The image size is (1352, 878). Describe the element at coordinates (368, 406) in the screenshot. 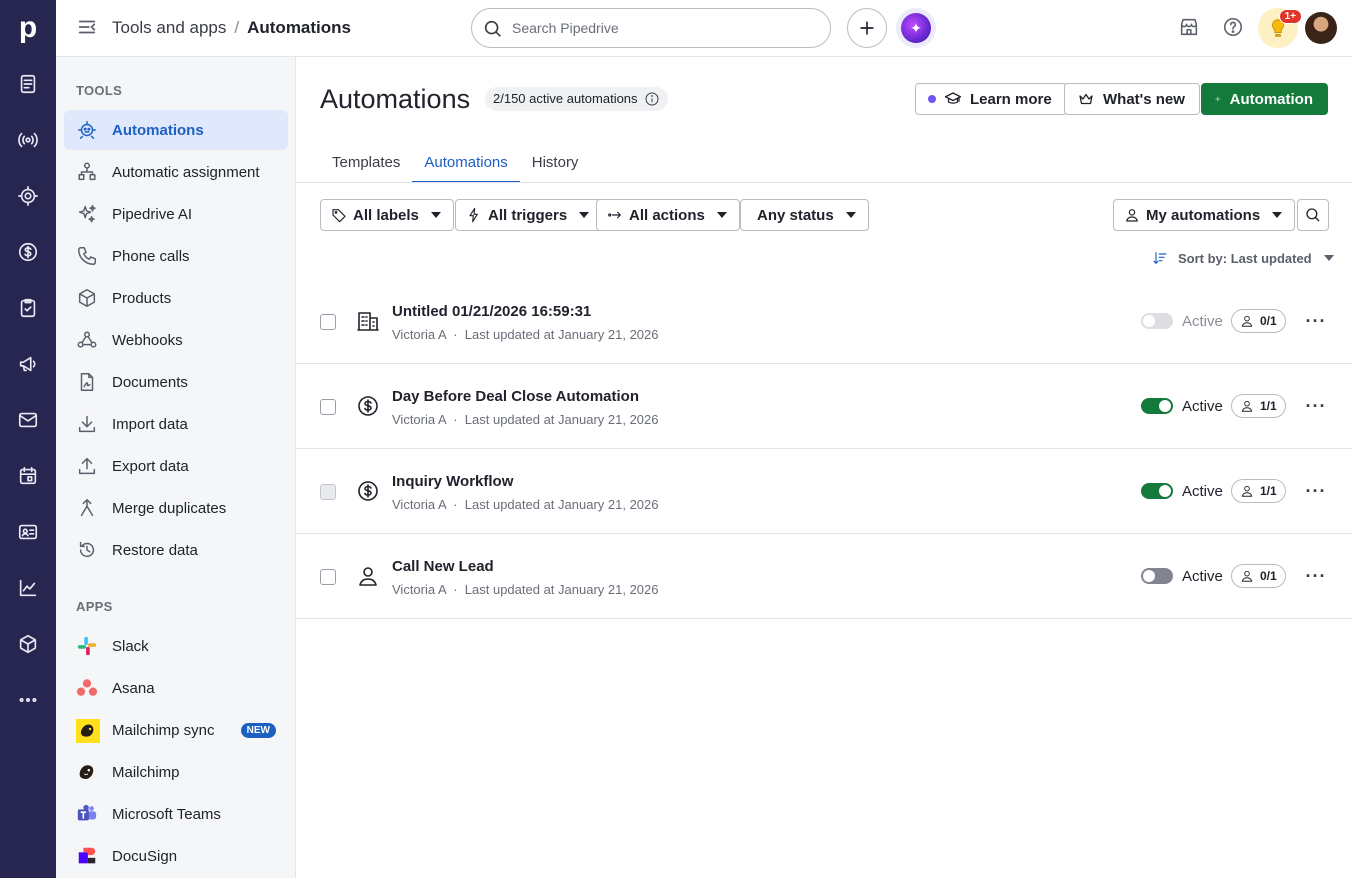

I see `dollar-icon` at that location.